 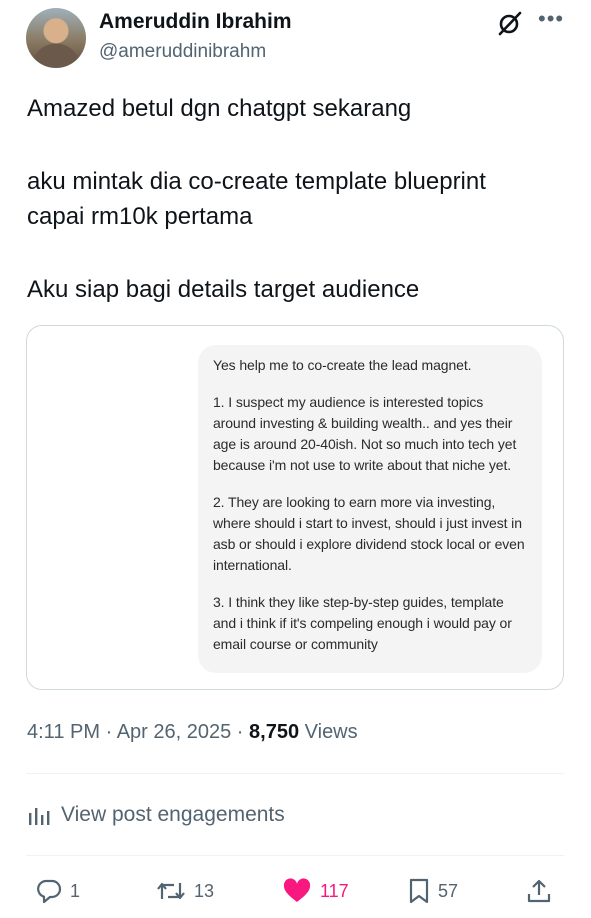 I want to click on like-count: 117, so click(x=334, y=890).